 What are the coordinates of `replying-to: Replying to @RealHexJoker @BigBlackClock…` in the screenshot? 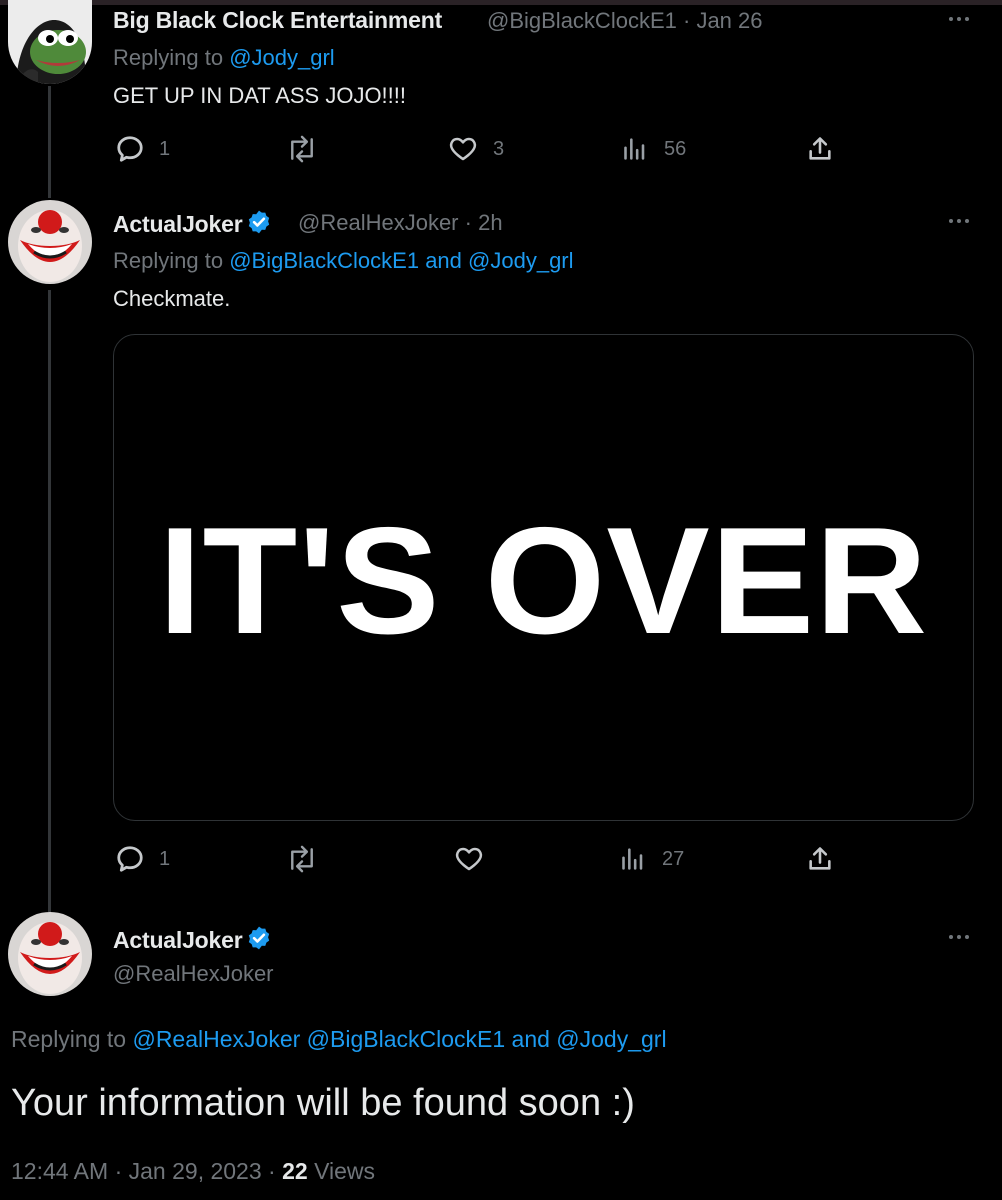 It's located at (339, 1039).